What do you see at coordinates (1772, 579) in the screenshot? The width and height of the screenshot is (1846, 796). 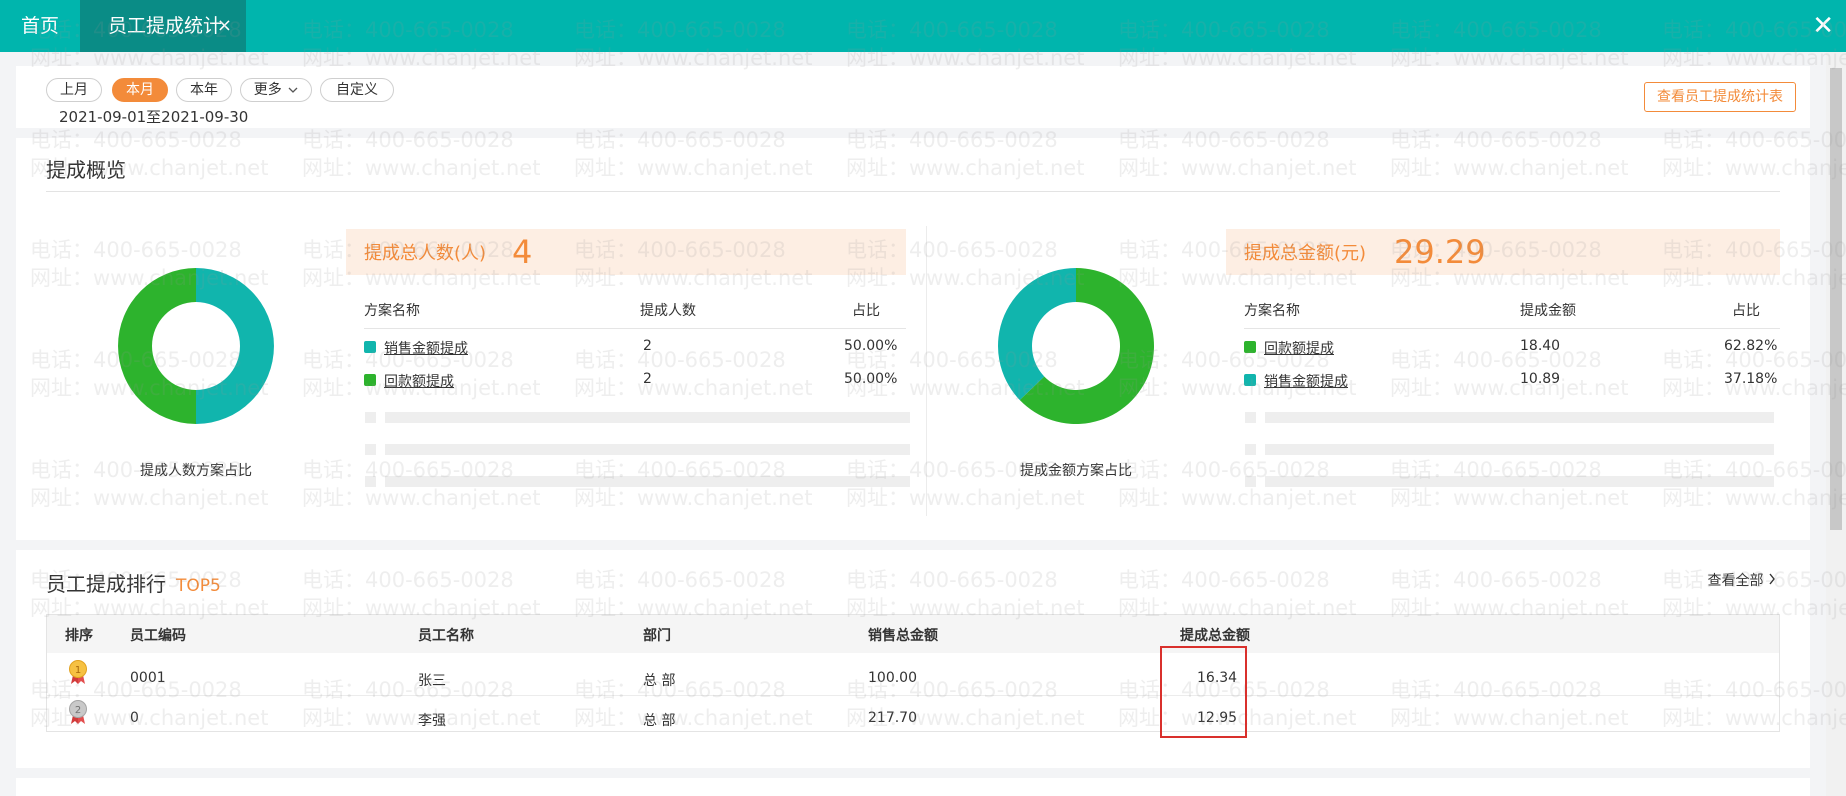 I see `chevron-right-icon` at bounding box center [1772, 579].